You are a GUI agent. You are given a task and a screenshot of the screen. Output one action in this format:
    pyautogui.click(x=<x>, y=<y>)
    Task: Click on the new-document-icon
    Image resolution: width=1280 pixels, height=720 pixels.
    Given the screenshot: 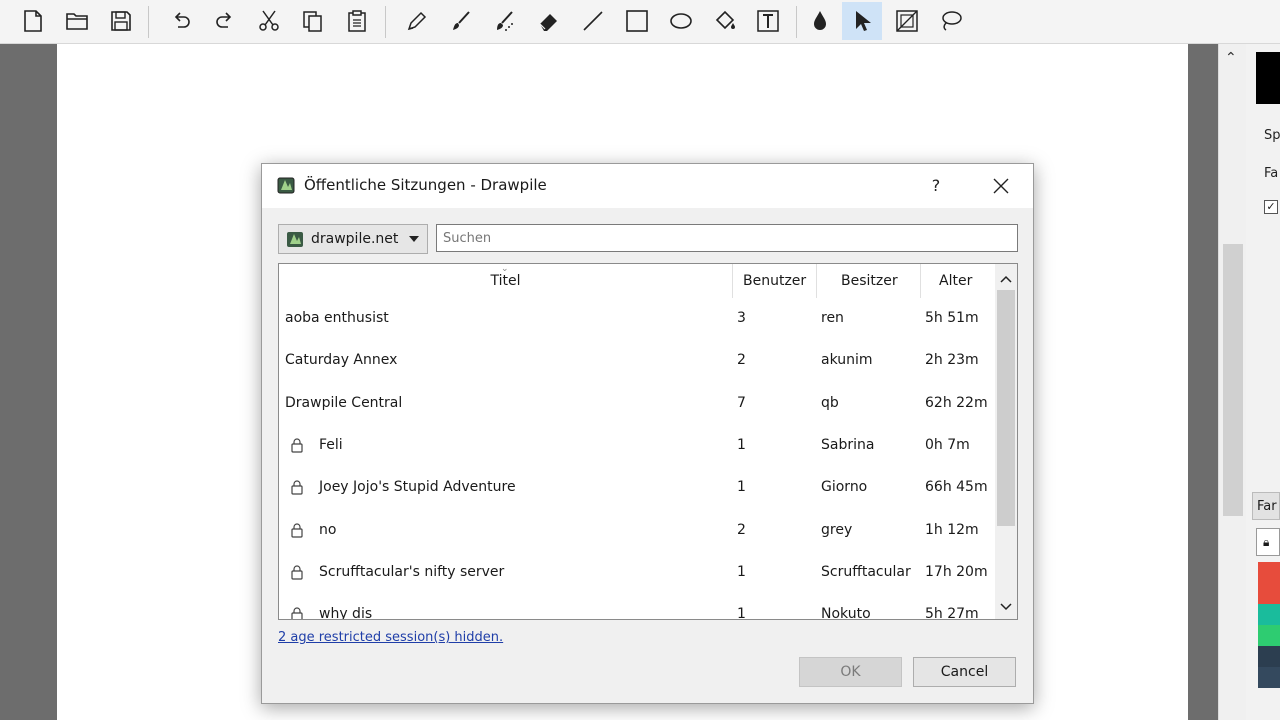 What is the action you would take?
    pyautogui.click(x=33, y=21)
    